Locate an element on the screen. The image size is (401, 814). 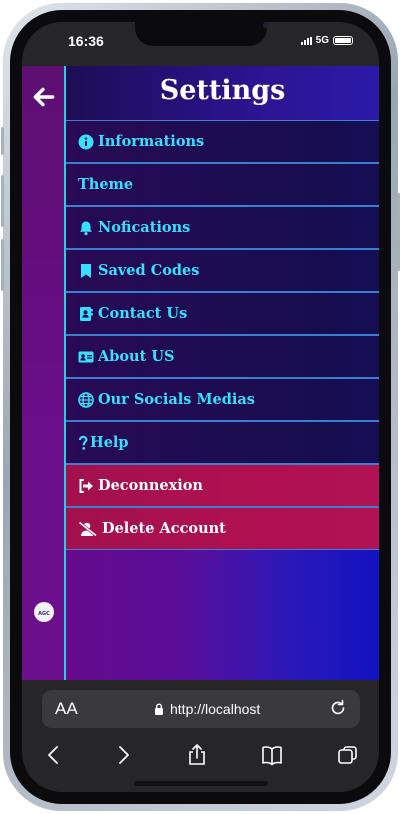
back-icon is located at coordinates (54, 755).